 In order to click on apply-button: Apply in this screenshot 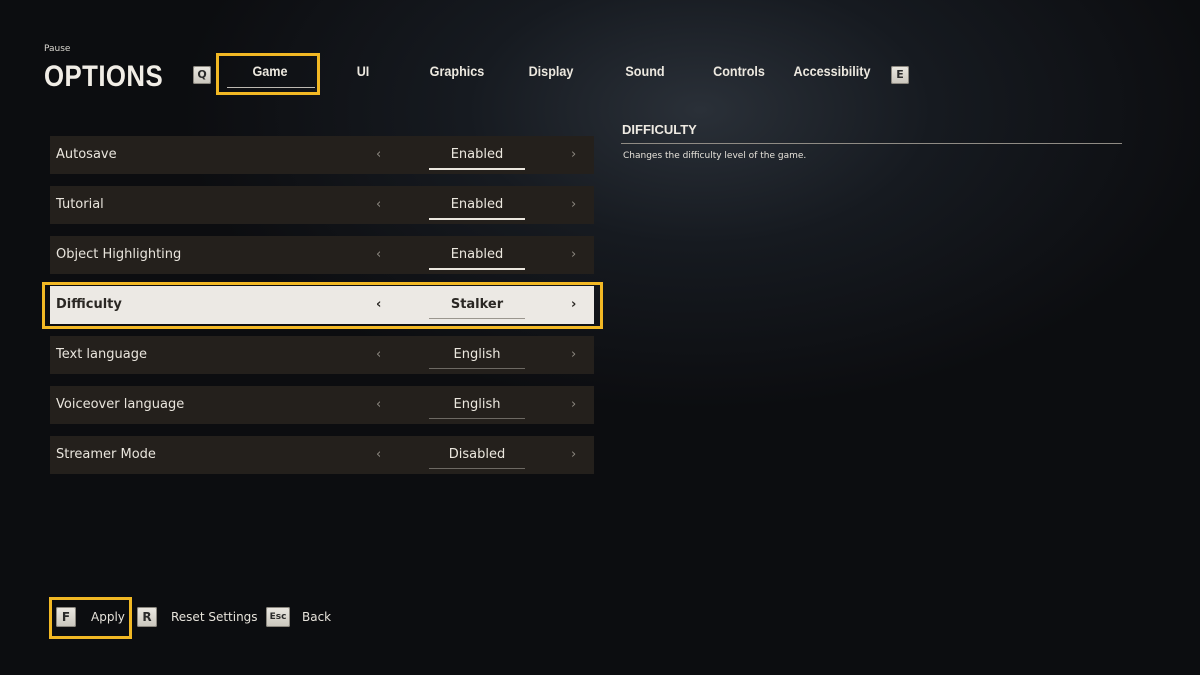, I will do `click(108, 617)`.